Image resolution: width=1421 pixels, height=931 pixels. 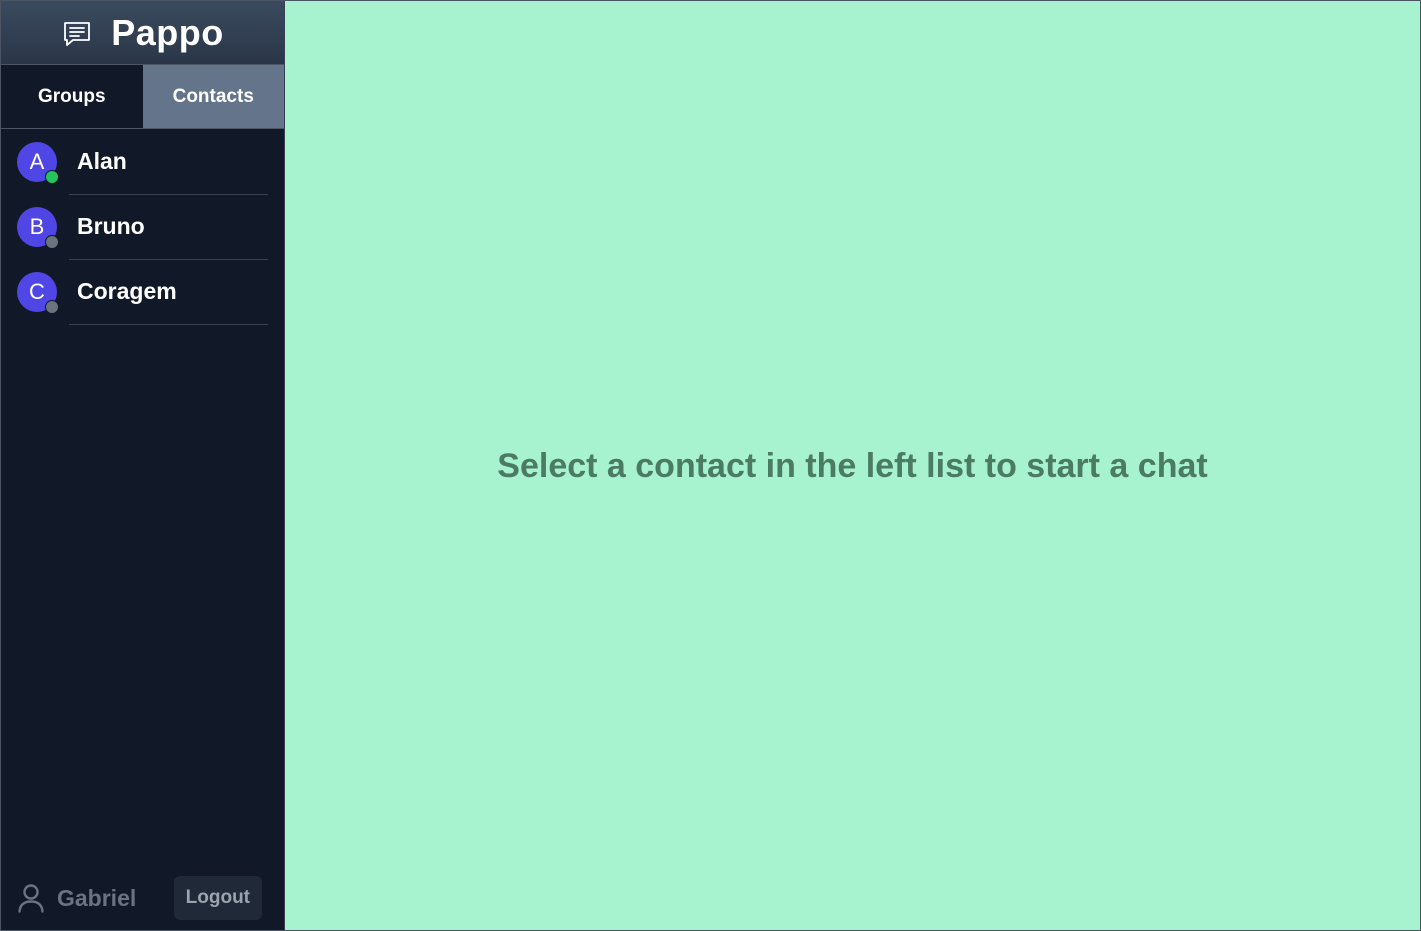 What do you see at coordinates (102, 160) in the screenshot?
I see `contact-name: Alan` at bounding box center [102, 160].